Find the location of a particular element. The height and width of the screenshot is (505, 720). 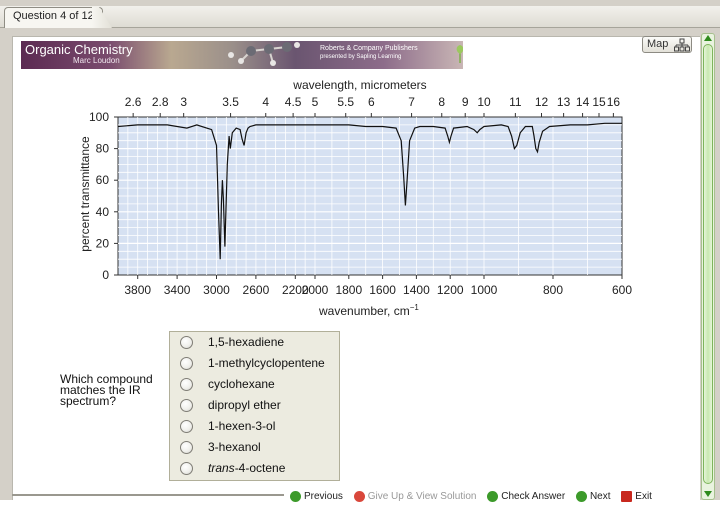

give-up-button: Give Up & View Solution is located at coordinates (415, 496).